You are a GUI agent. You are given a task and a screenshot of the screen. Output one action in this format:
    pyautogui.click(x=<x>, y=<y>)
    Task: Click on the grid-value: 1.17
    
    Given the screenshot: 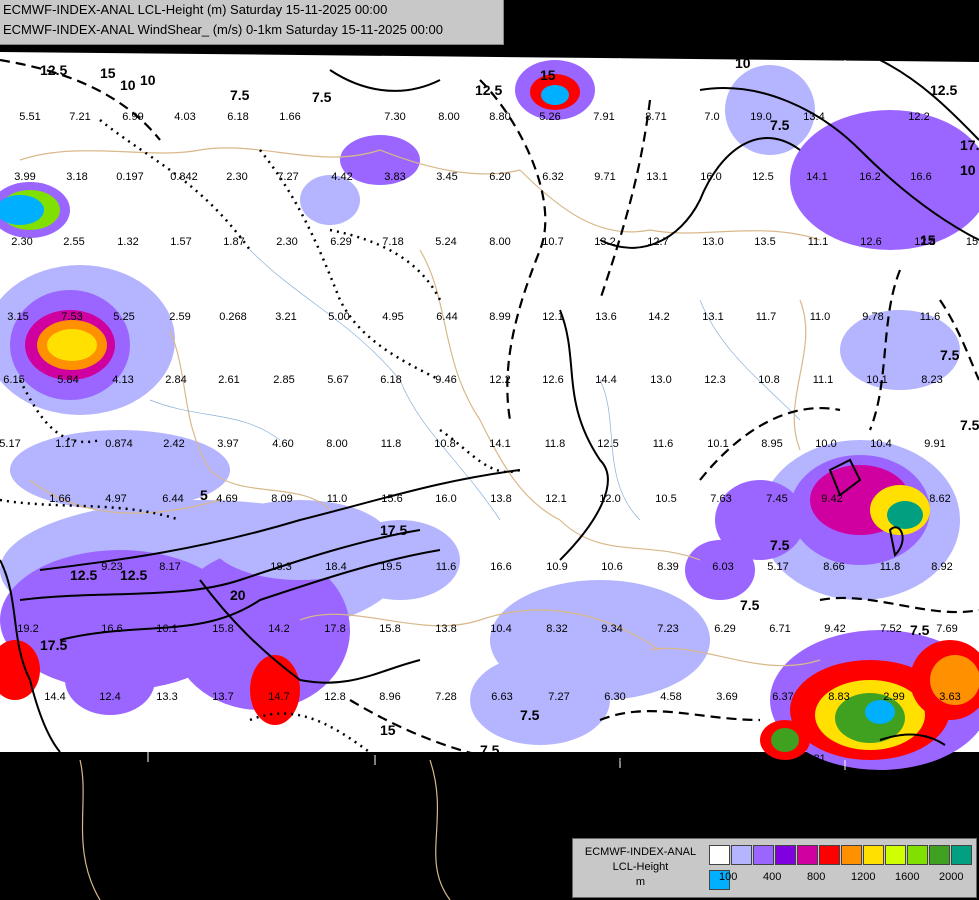 What is the action you would take?
    pyautogui.click(x=65, y=444)
    